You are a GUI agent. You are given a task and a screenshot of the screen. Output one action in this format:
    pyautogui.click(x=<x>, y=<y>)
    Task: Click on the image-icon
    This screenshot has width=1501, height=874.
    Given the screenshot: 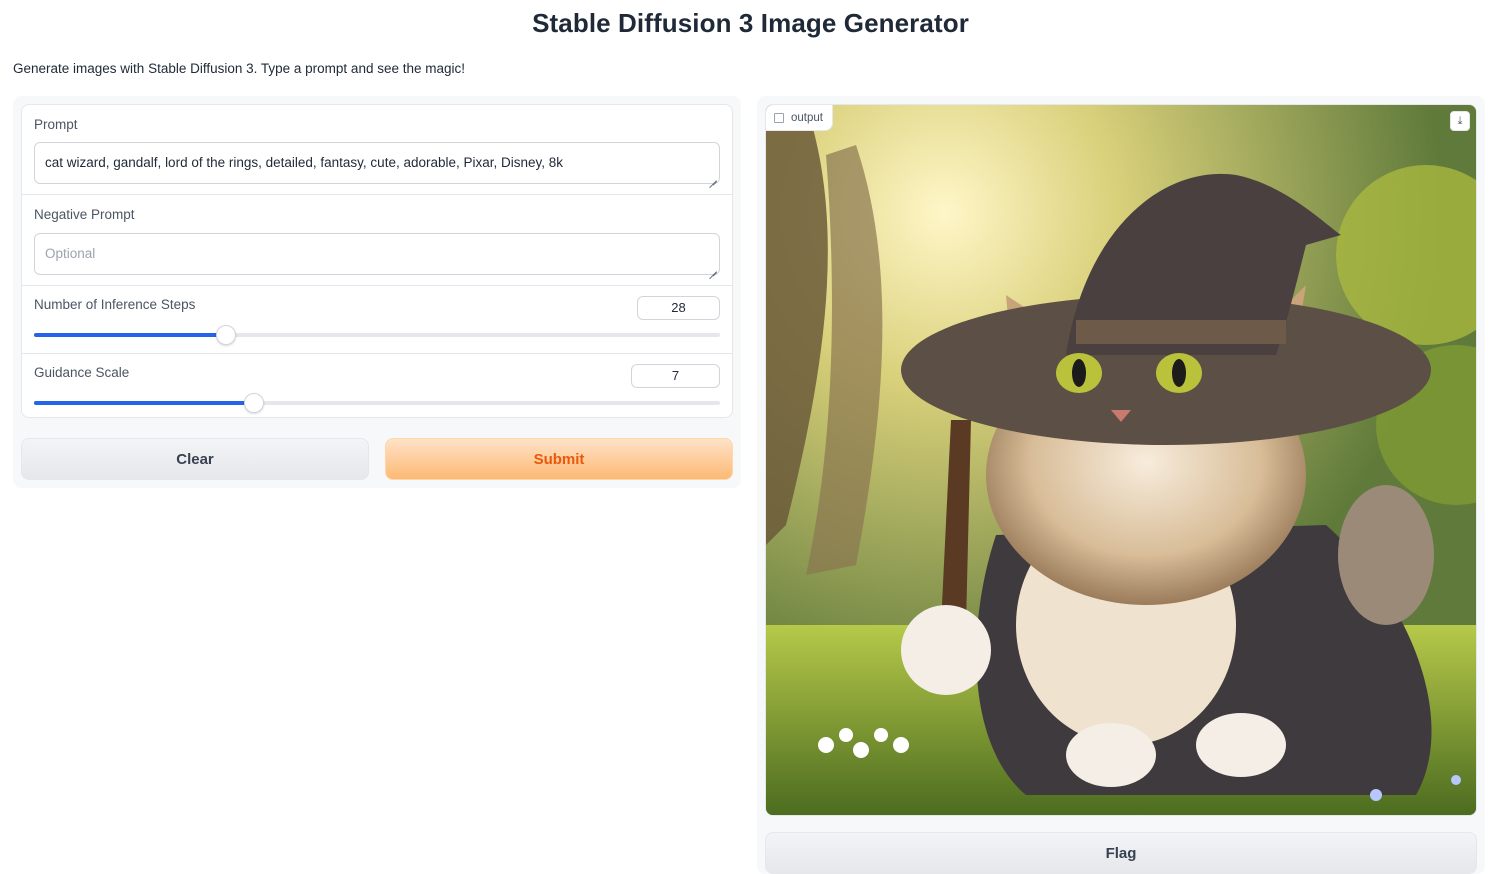 What is the action you would take?
    pyautogui.click(x=779, y=117)
    